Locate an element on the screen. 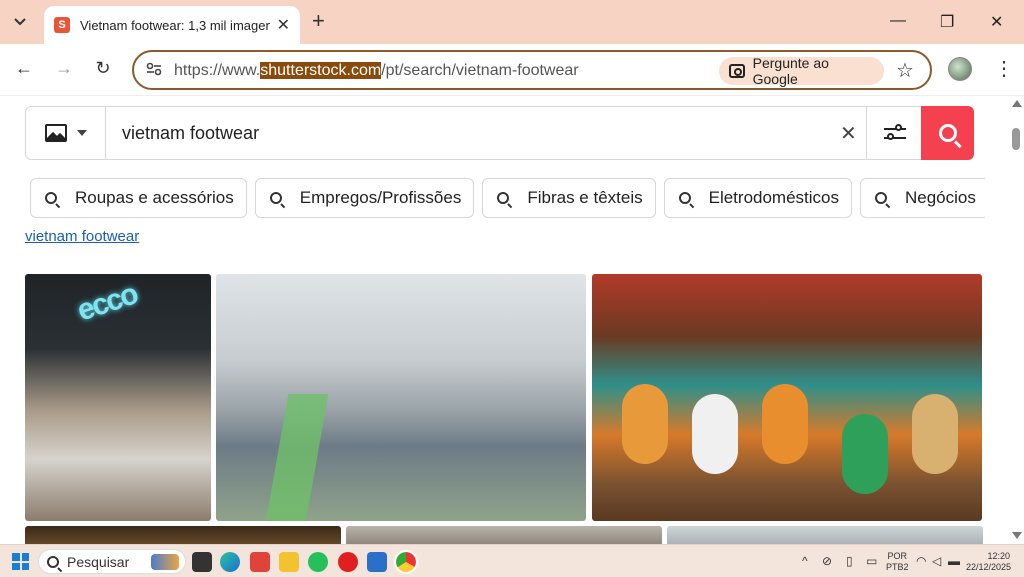 Image resolution: width=1024 pixels, height=577 pixels. tab-title: Vietnam footwear: 1,3 mil imagens is located at coordinates (175, 25).